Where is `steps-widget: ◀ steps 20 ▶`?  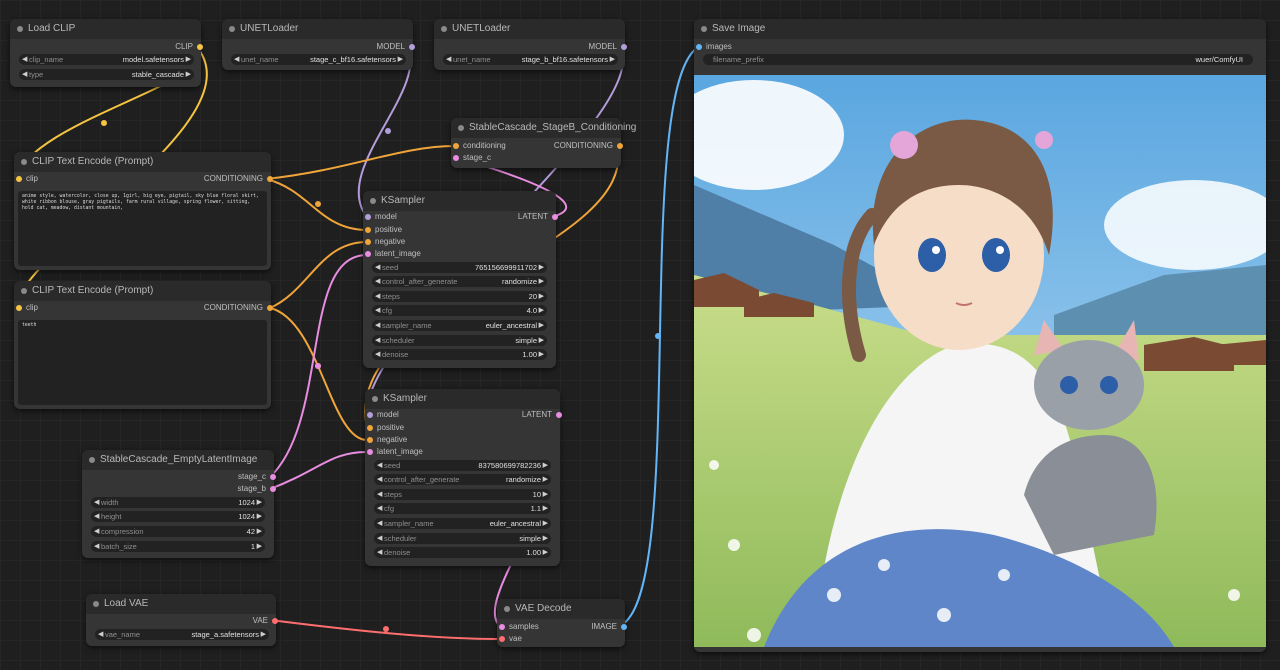
steps-widget: ◀ steps 20 ▶ is located at coordinates (459, 296).